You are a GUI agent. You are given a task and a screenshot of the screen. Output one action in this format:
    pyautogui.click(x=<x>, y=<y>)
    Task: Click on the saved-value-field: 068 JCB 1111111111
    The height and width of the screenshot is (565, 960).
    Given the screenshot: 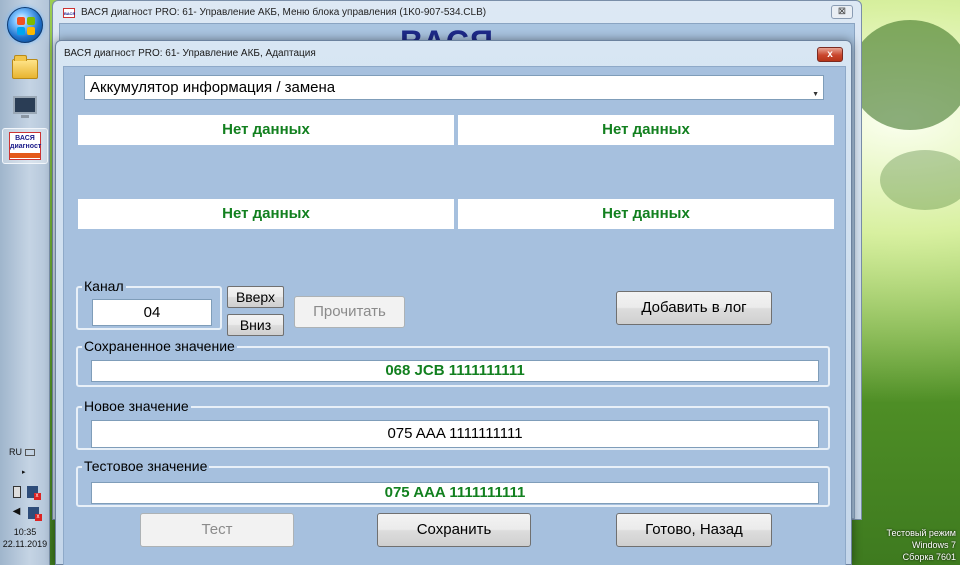 What is the action you would take?
    pyautogui.click(x=455, y=371)
    